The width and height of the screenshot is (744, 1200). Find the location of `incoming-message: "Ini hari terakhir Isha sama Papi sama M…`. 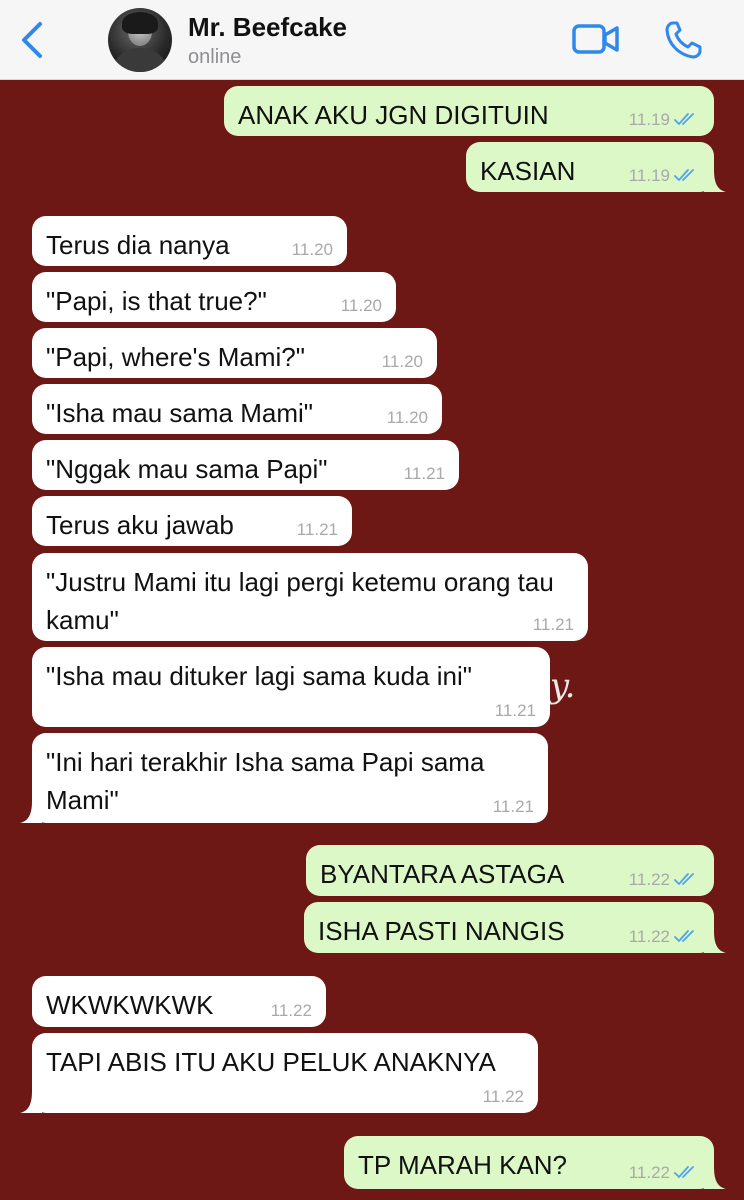

incoming-message: "Ini hari terakhir Isha sama Papi sama M… is located at coordinates (284, 778).